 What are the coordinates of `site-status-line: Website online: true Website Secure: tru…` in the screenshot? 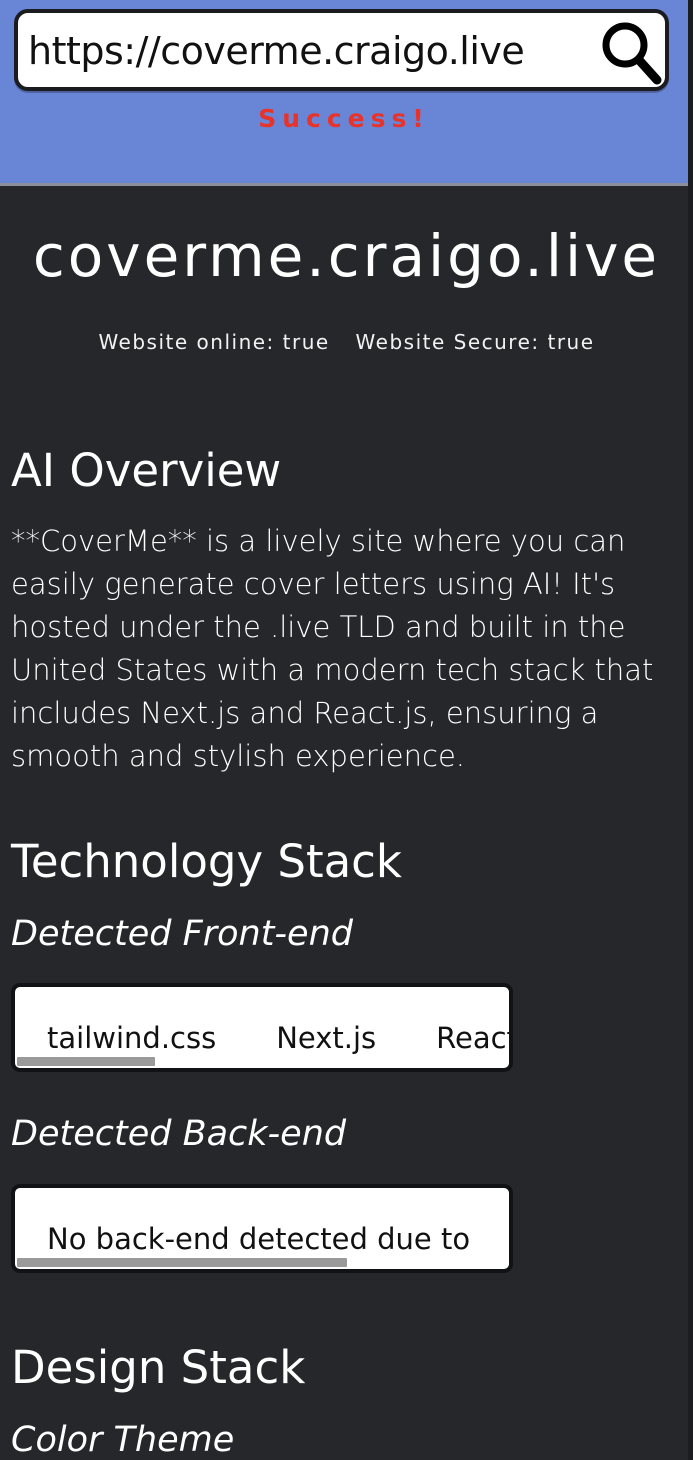 It's located at (346, 342).